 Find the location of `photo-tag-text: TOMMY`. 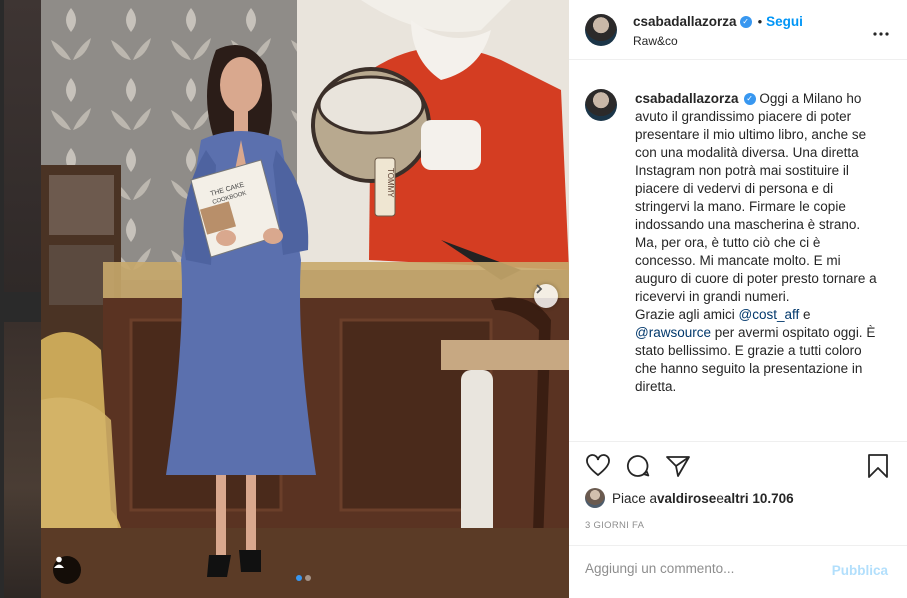

photo-tag-text: TOMMY is located at coordinates (390, 183).